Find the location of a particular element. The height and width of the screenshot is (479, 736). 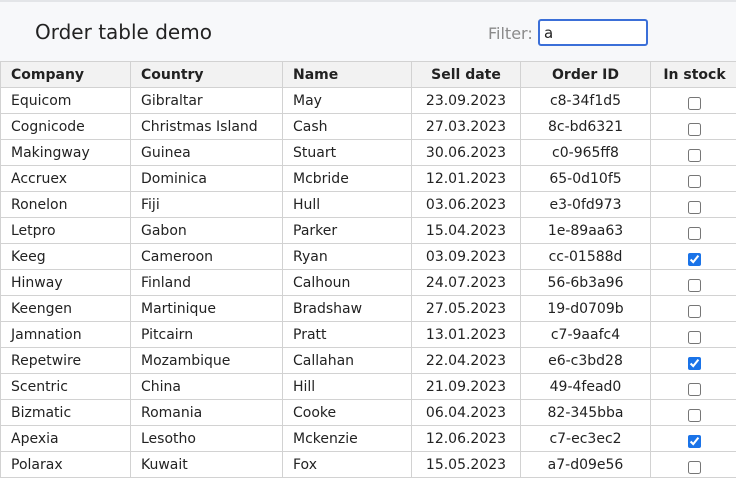

filter-input is located at coordinates (593, 32).